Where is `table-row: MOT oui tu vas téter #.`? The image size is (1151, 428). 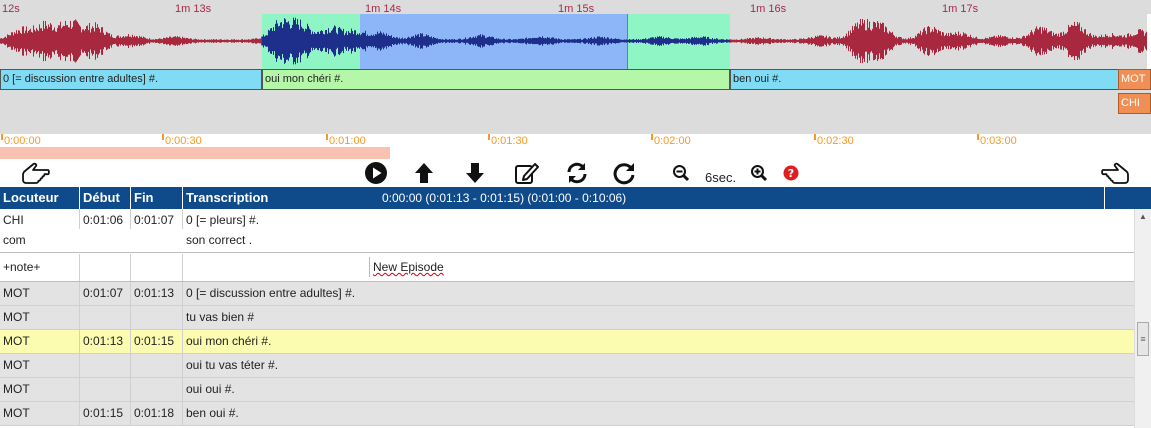 table-row: MOT oui tu vas téter #. is located at coordinates (567, 366).